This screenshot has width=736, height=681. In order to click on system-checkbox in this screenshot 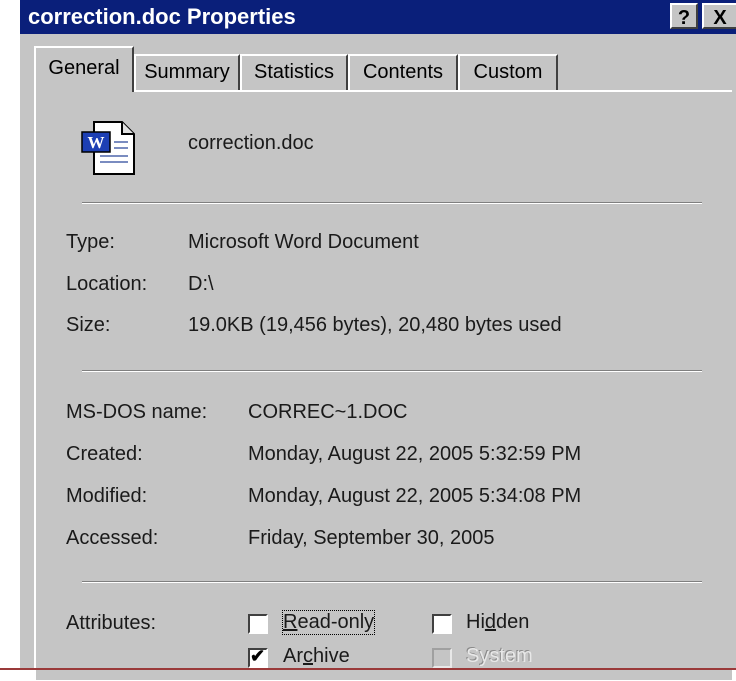, I will do `click(442, 658)`.